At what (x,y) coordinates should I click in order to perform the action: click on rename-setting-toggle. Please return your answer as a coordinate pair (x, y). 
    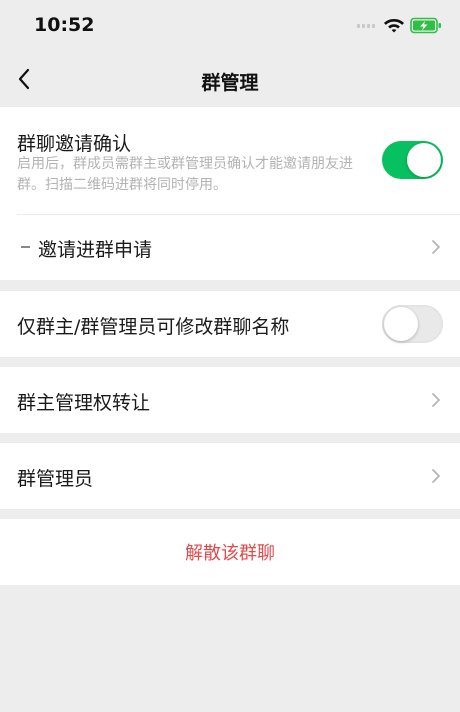
    Looking at the image, I should click on (412, 324).